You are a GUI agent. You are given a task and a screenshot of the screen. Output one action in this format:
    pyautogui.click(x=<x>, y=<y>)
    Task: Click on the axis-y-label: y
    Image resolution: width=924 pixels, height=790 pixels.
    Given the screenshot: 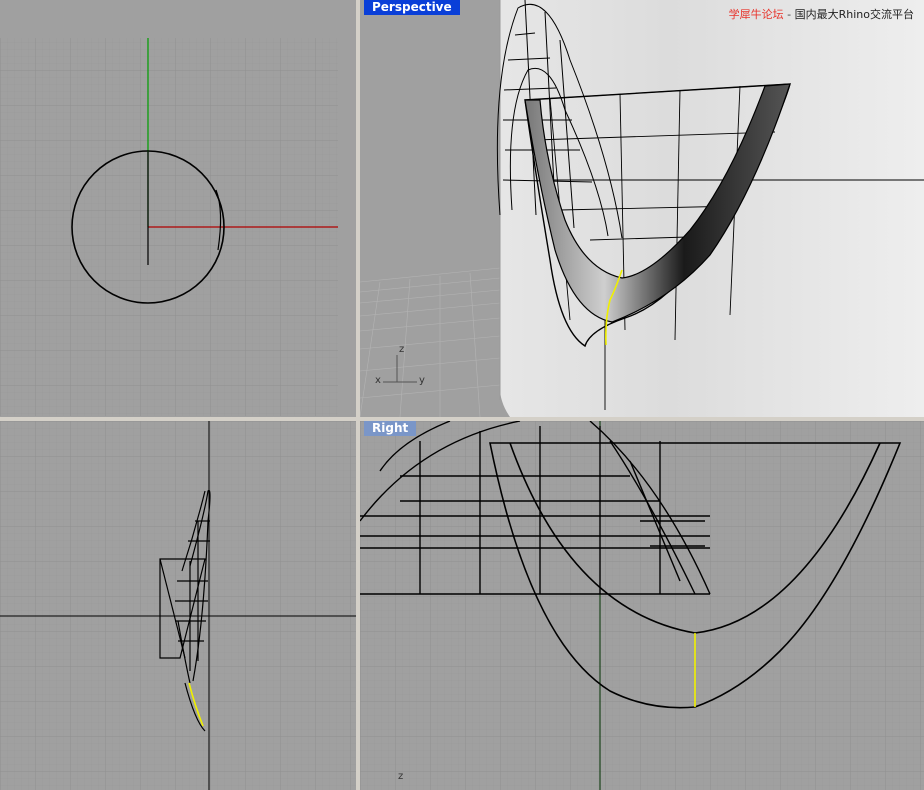 What is the action you would take?
    pyautogui.click(x=422, y=380)
    